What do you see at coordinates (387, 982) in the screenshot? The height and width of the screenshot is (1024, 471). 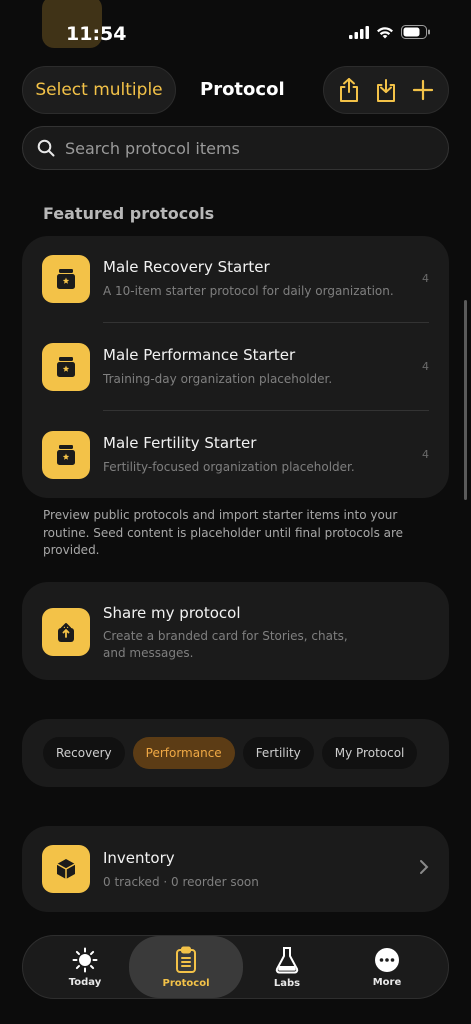 I see `tab-label: More` at bounding box center [387, 982].